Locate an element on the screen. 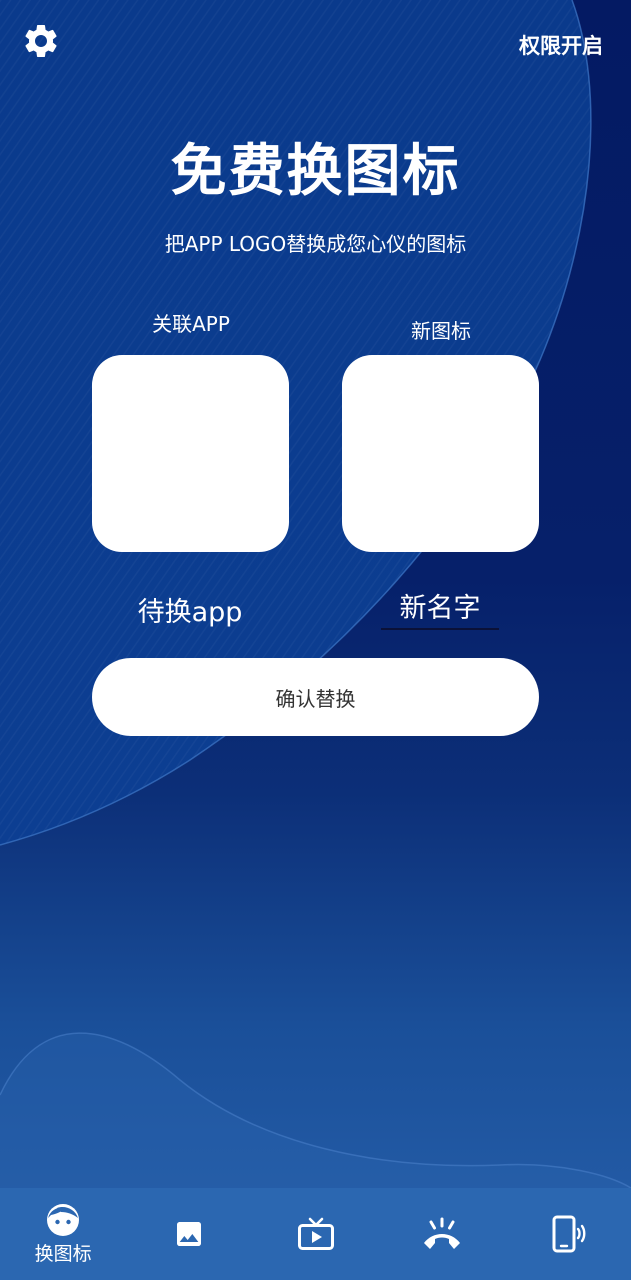 This screenshot has height=1280, width=631. nav-item-change-icon: 换图标 is located at coordinates (63, 1234).